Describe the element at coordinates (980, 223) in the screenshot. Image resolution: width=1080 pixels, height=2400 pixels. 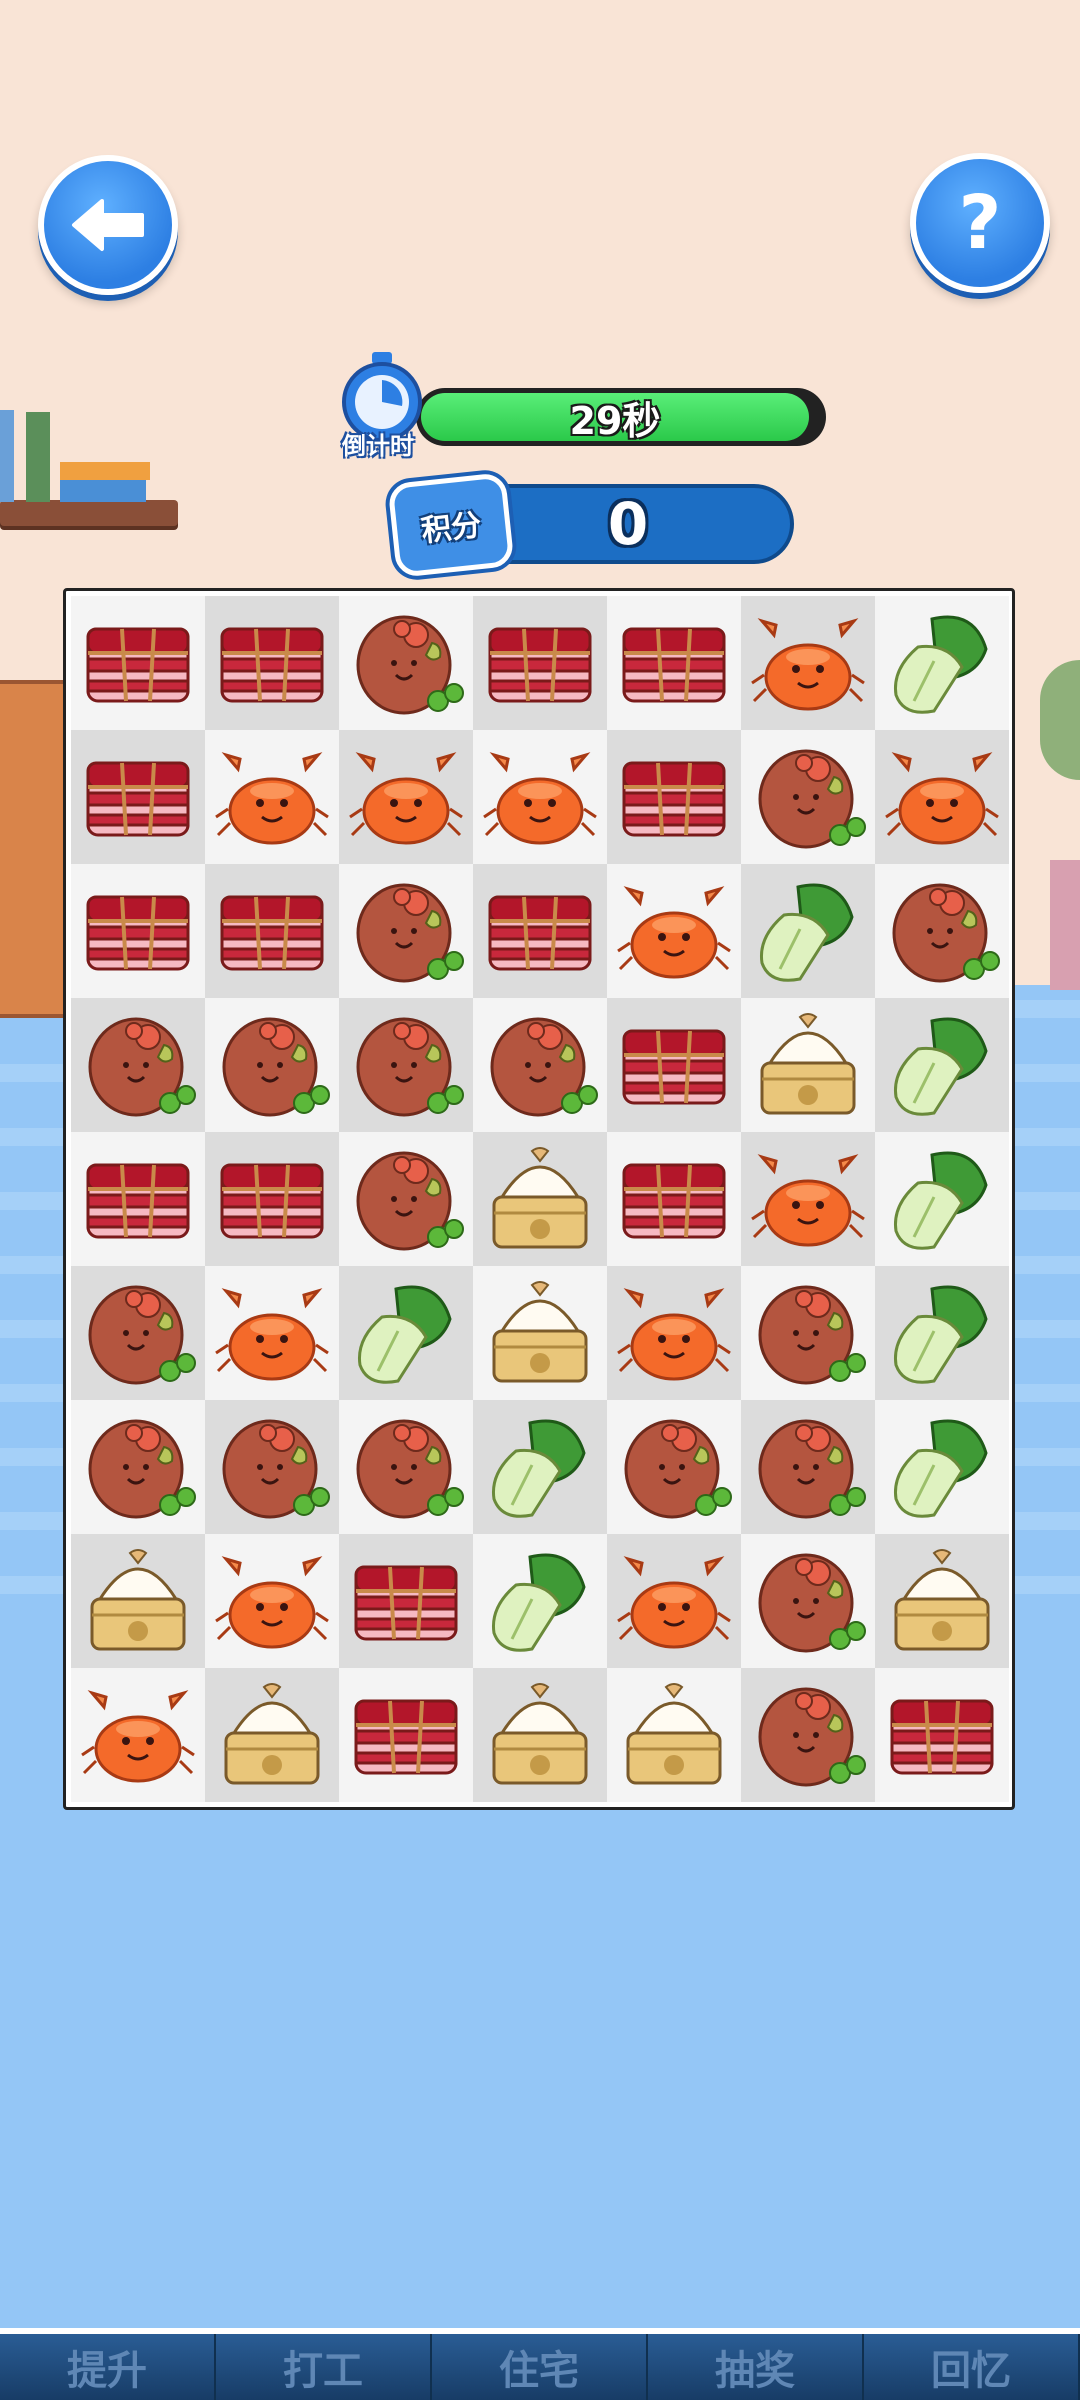
I see `help-button: ?` at that location.